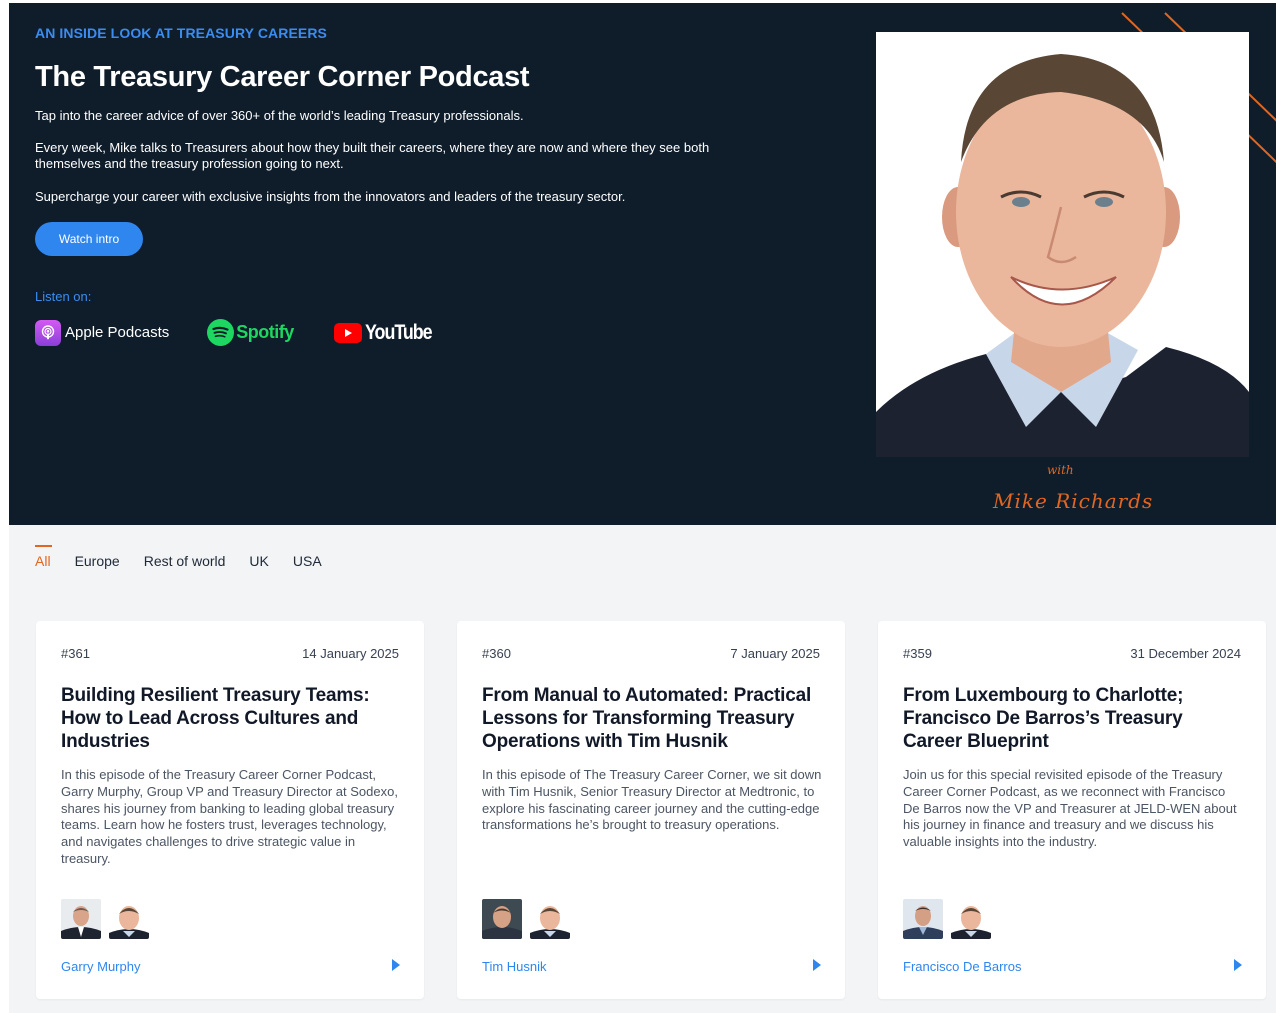 The width and height of the screenshot is (1276, 1013). Describe the element at coordinates (398, 332) in the screenshot. I see `youtube-label: YouTube` at that location.